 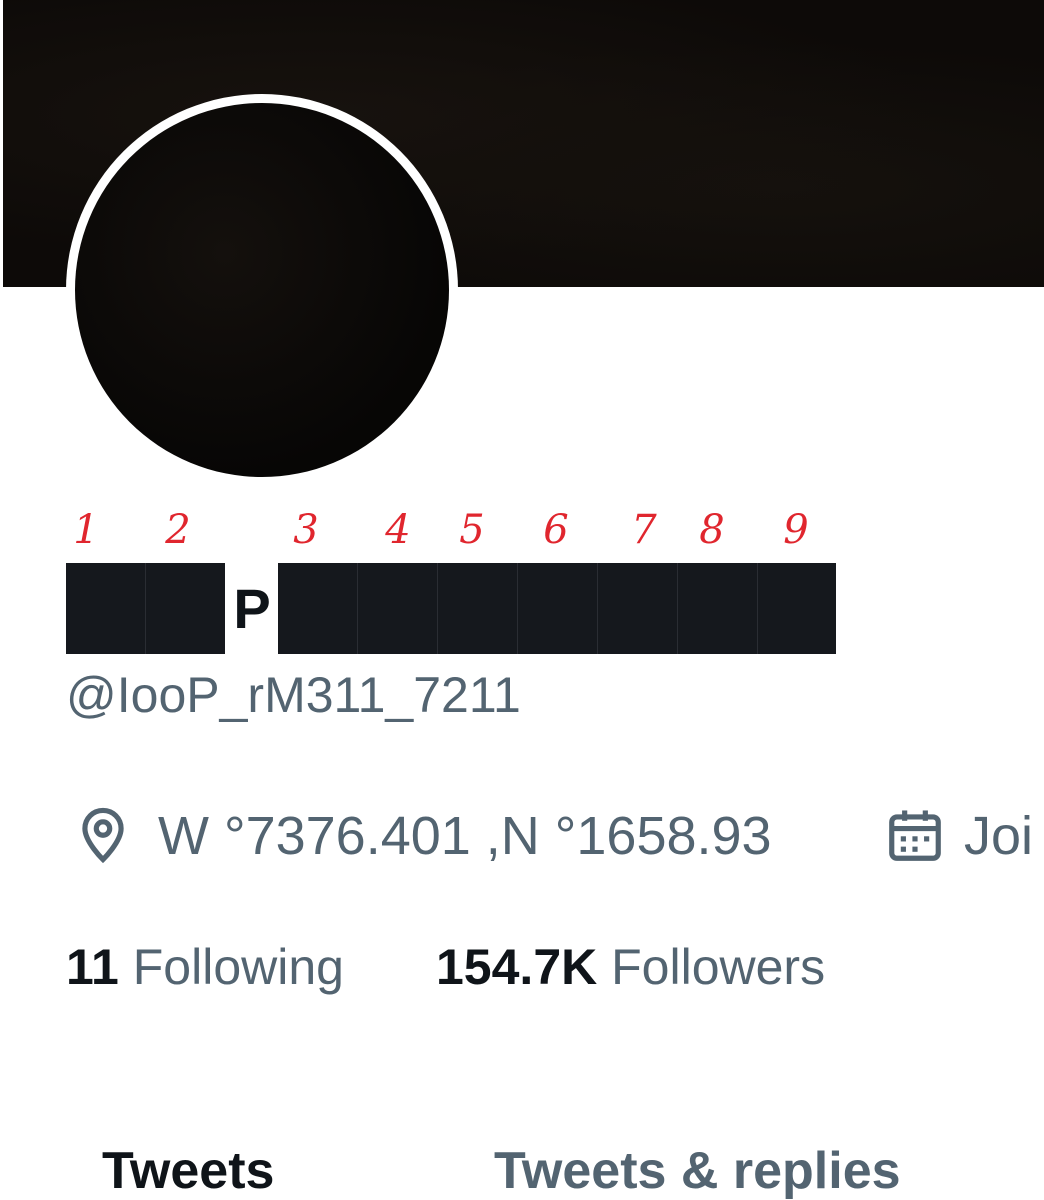 I want to click on followers-label: Followers, so click(x=718, y=967).